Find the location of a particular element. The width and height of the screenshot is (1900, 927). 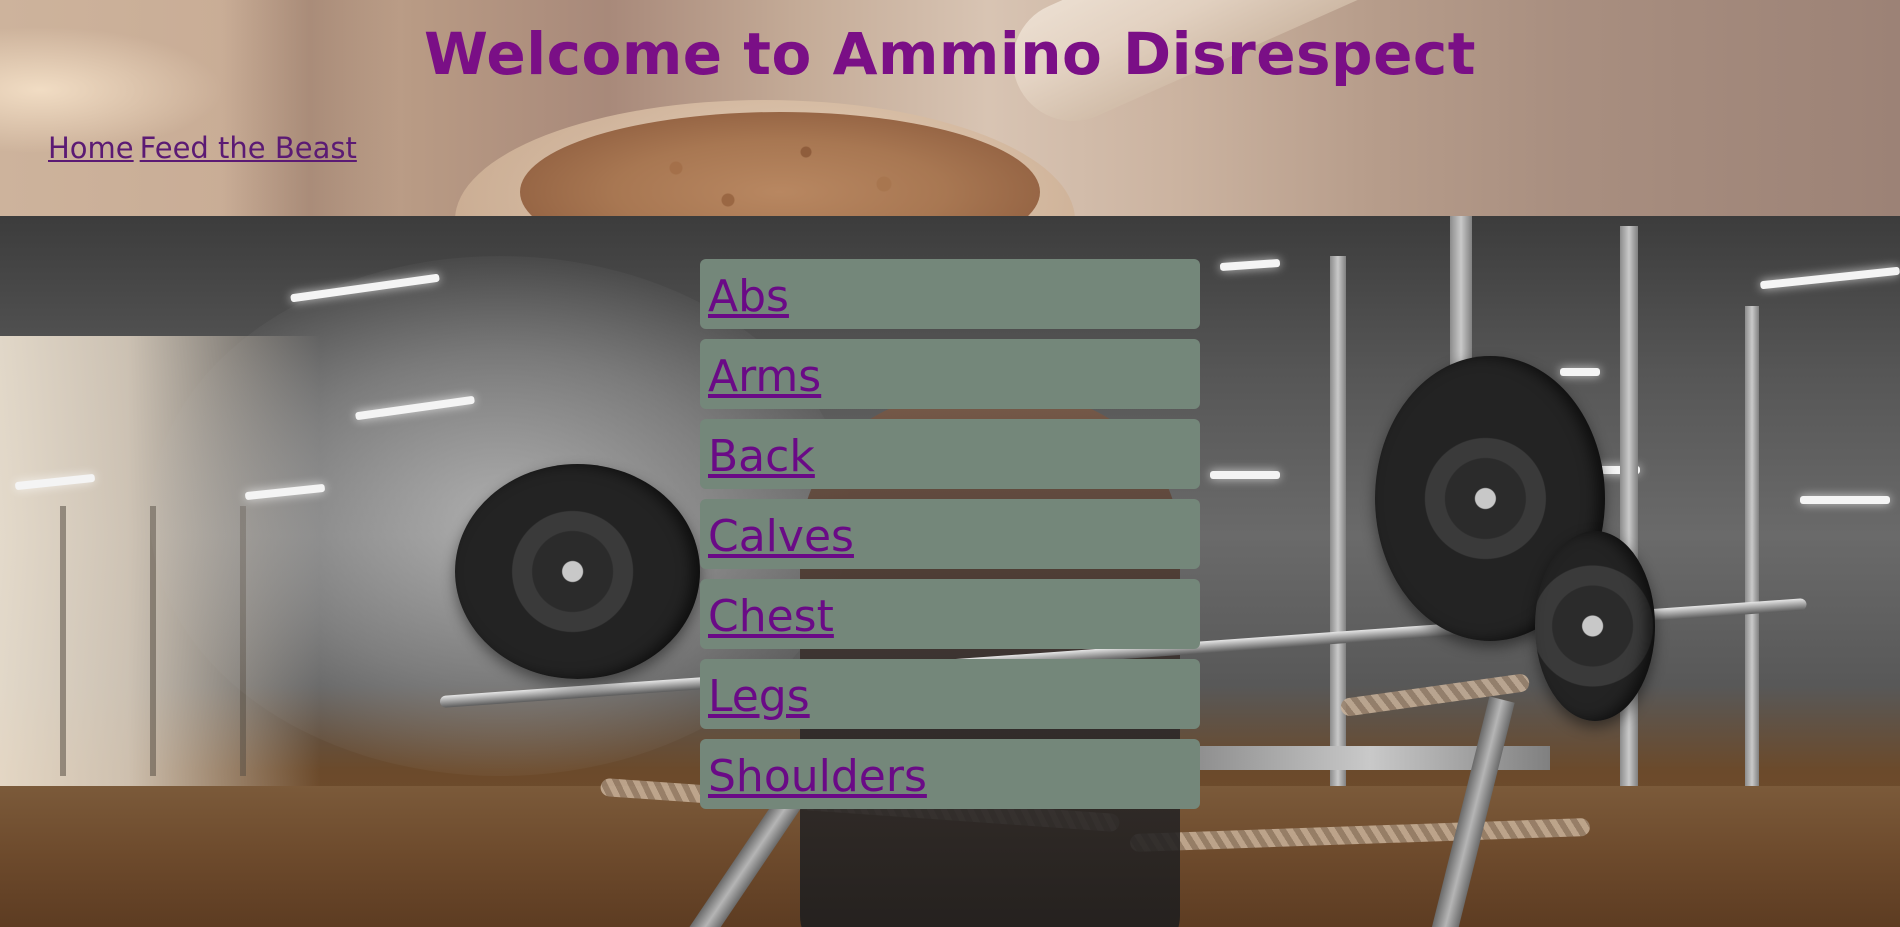

menu-item-back: Back is located at coordinates (950, 454).